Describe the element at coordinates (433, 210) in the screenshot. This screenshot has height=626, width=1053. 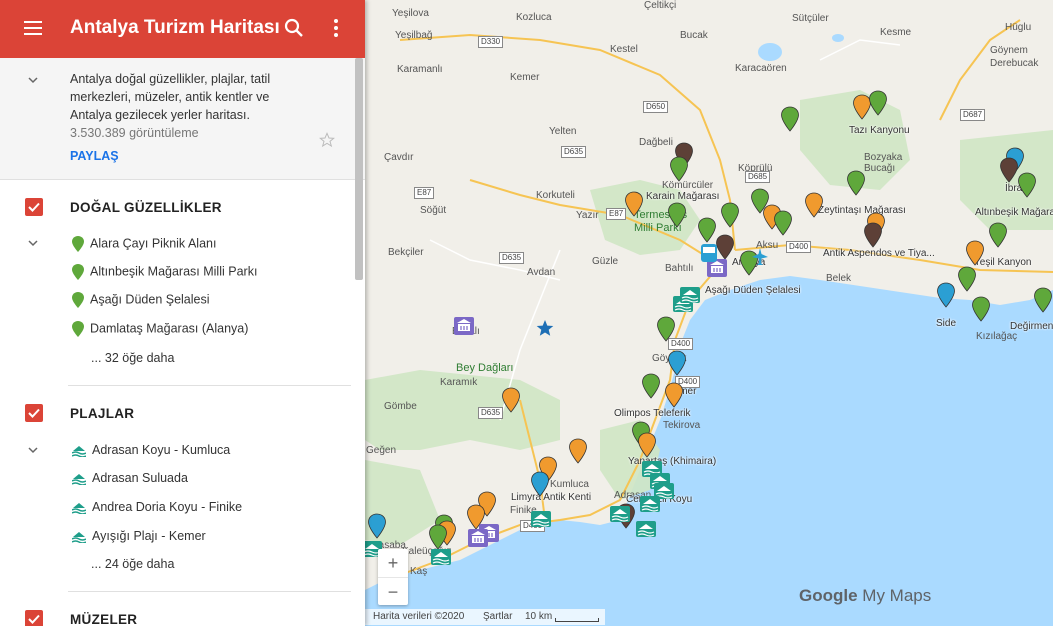
I see `map-label: Söğüt` at that location.